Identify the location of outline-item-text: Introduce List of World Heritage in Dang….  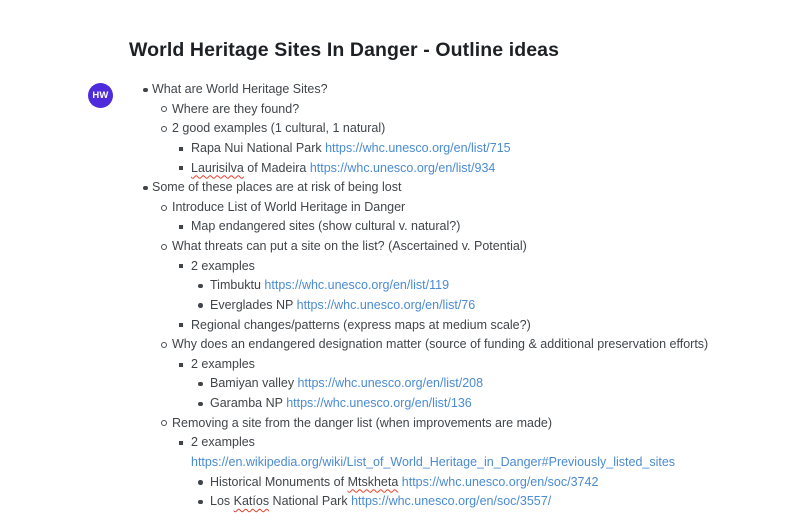
(289, 206).